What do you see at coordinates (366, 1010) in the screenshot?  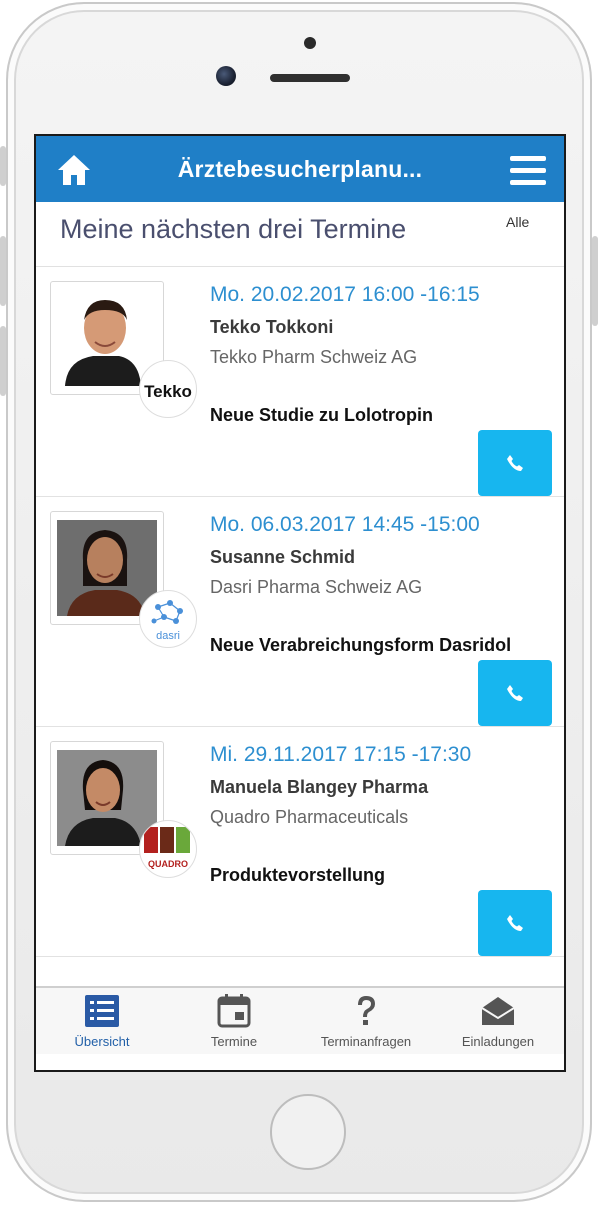 I see `question-icon` at bounding box center [366, 1010].